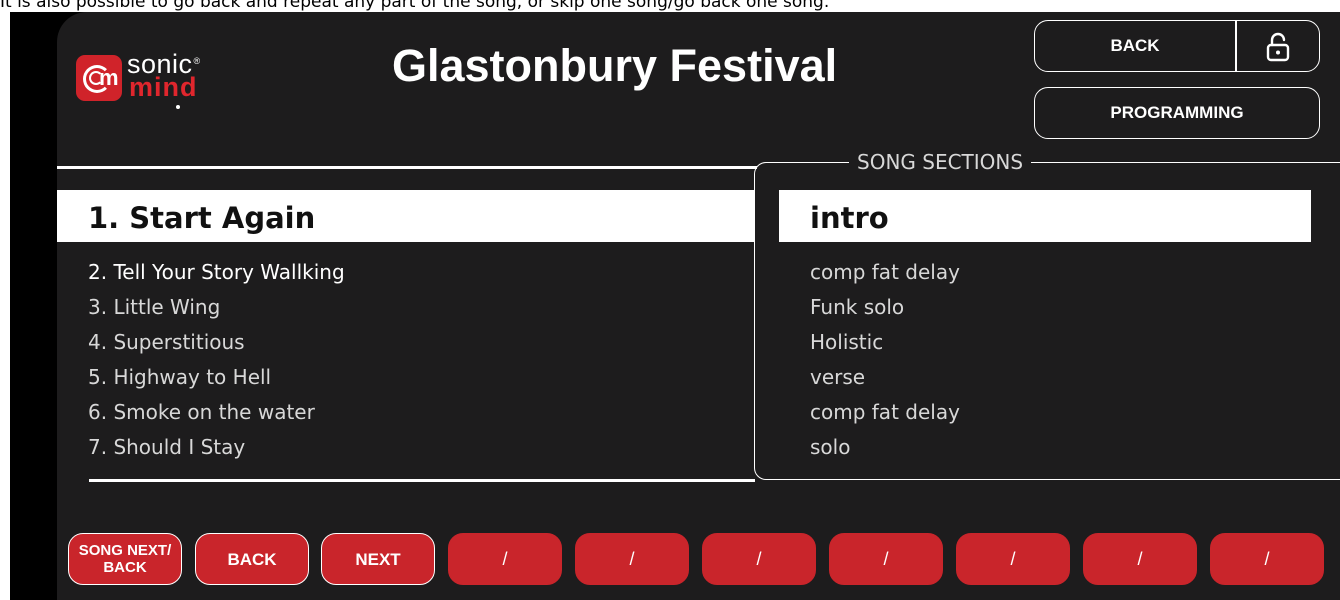 The width and height of the screenshot is (1340, 600). Describe the element at coordinates (99, 78) in the screenshot. I see `sonicmind-logo-icon: m` at that location.